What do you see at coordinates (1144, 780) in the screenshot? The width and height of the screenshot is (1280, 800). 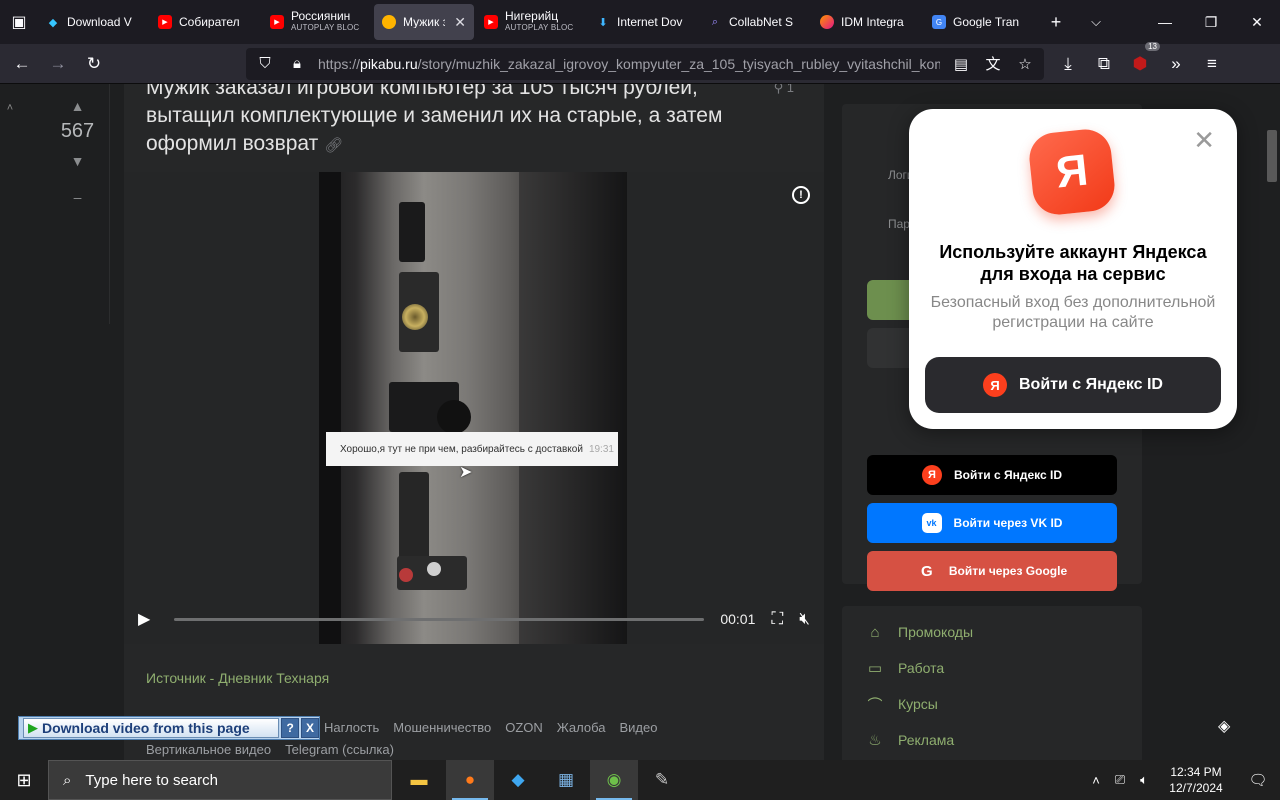 I see `volume-muted-icon: 🔈︎` at bounding box center [1144, 780].